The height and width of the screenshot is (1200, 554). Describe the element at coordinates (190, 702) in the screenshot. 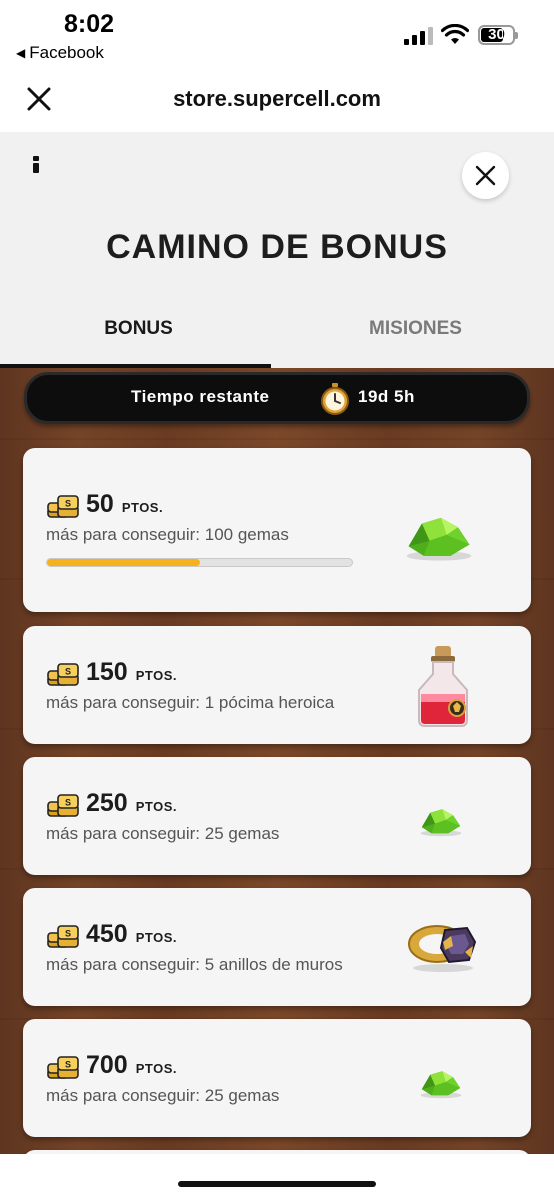

I see `reward-description: más para conseguir: 1 pócima heroica` at that location.